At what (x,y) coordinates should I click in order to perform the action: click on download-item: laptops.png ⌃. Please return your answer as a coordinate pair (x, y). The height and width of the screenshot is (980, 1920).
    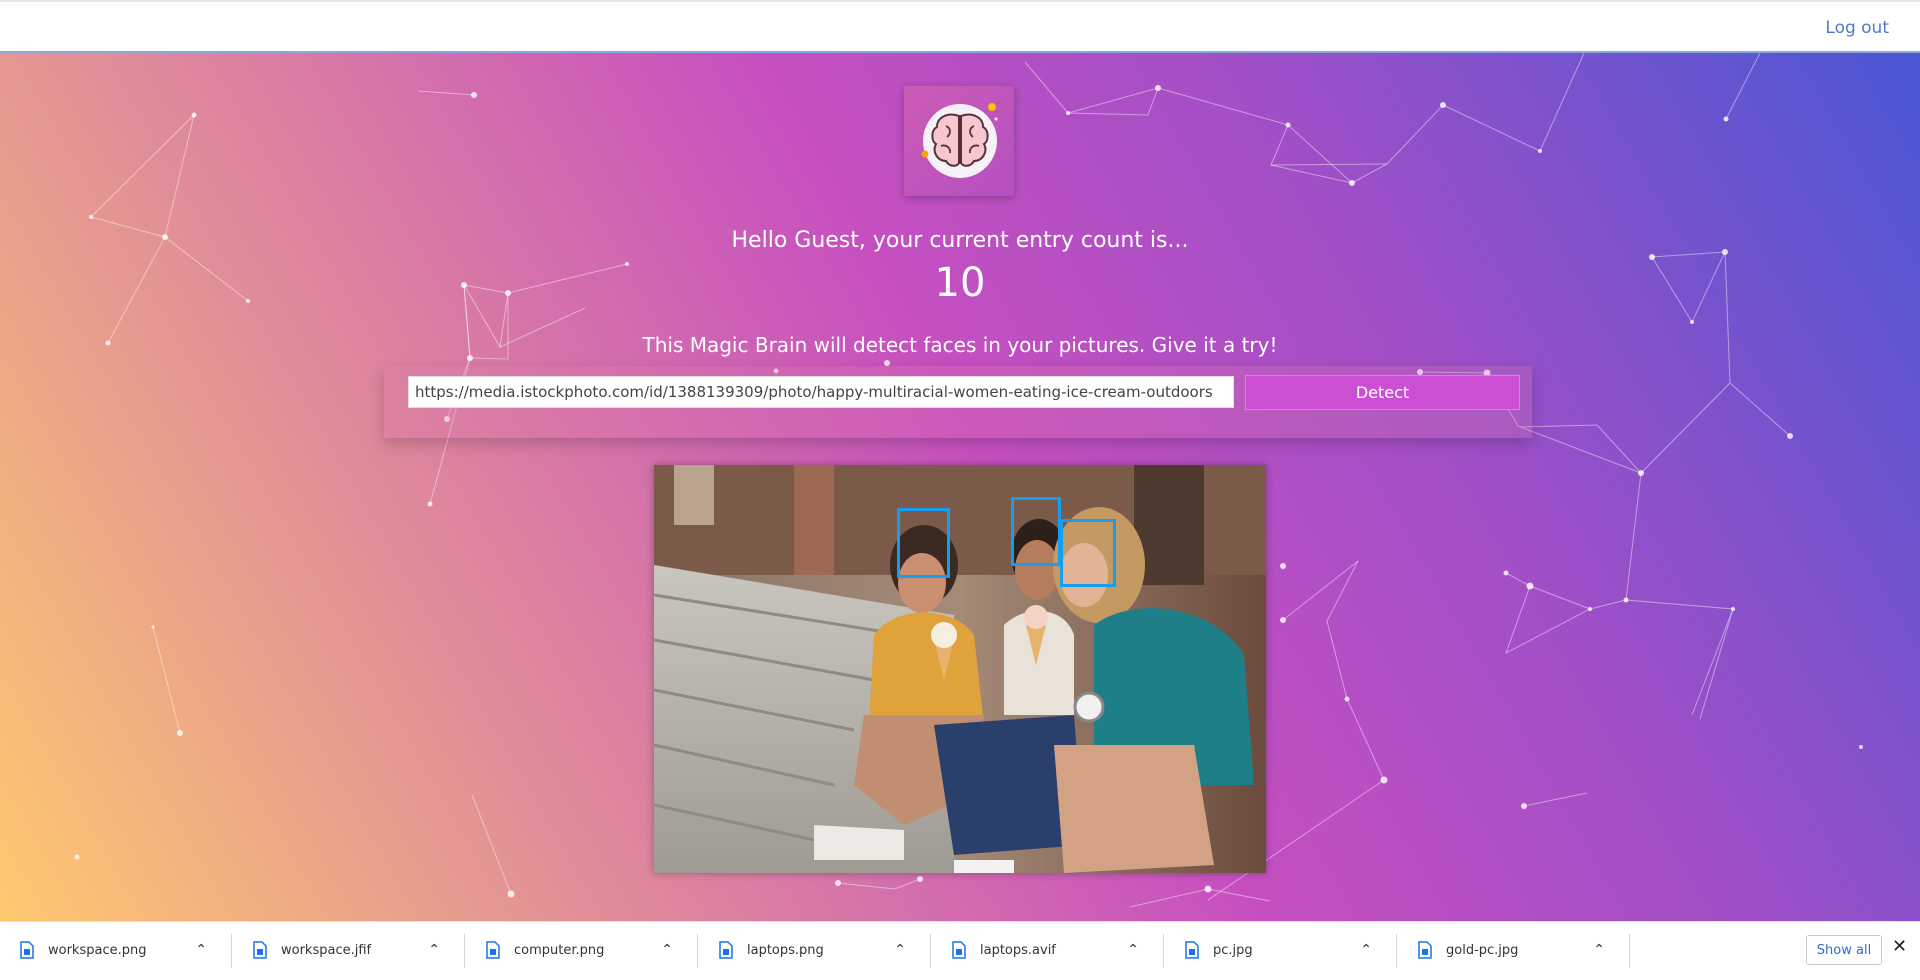
    Looking at the image, I should click on (815, 951).